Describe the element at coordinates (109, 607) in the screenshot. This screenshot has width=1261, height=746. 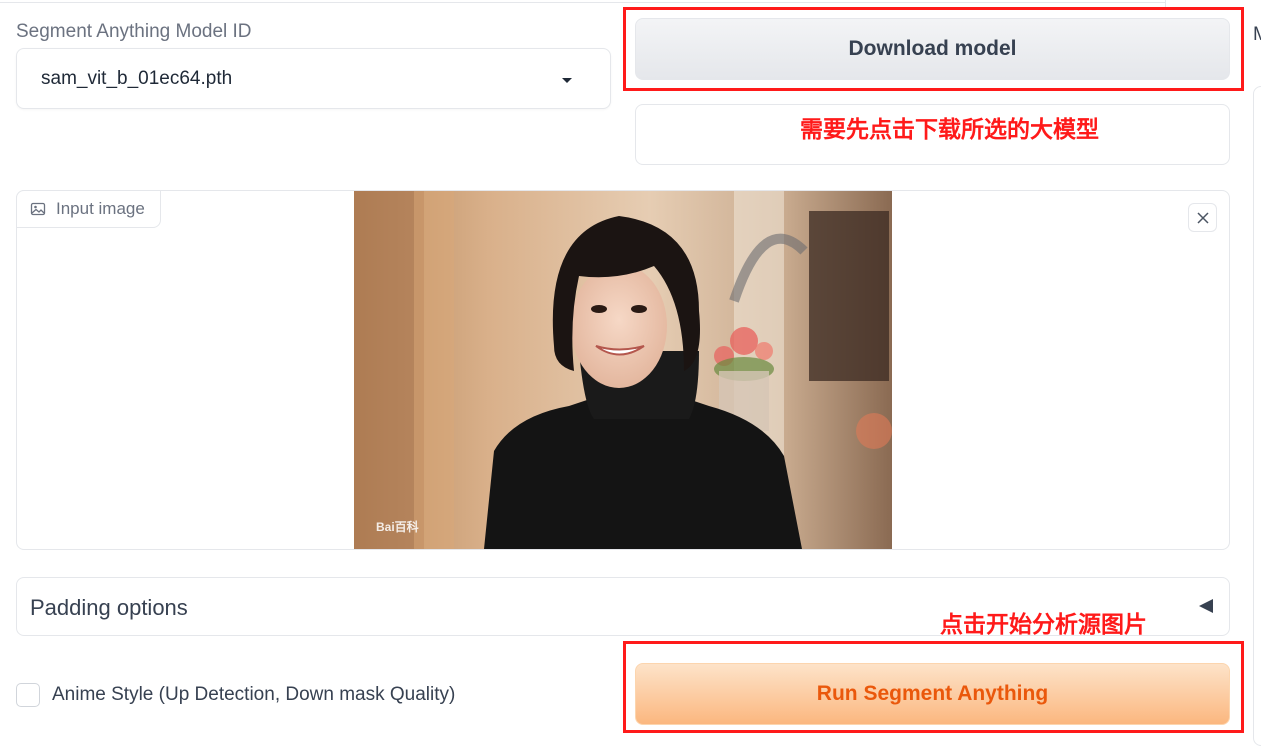
I see `padding-options-label: Padding options` at that location.